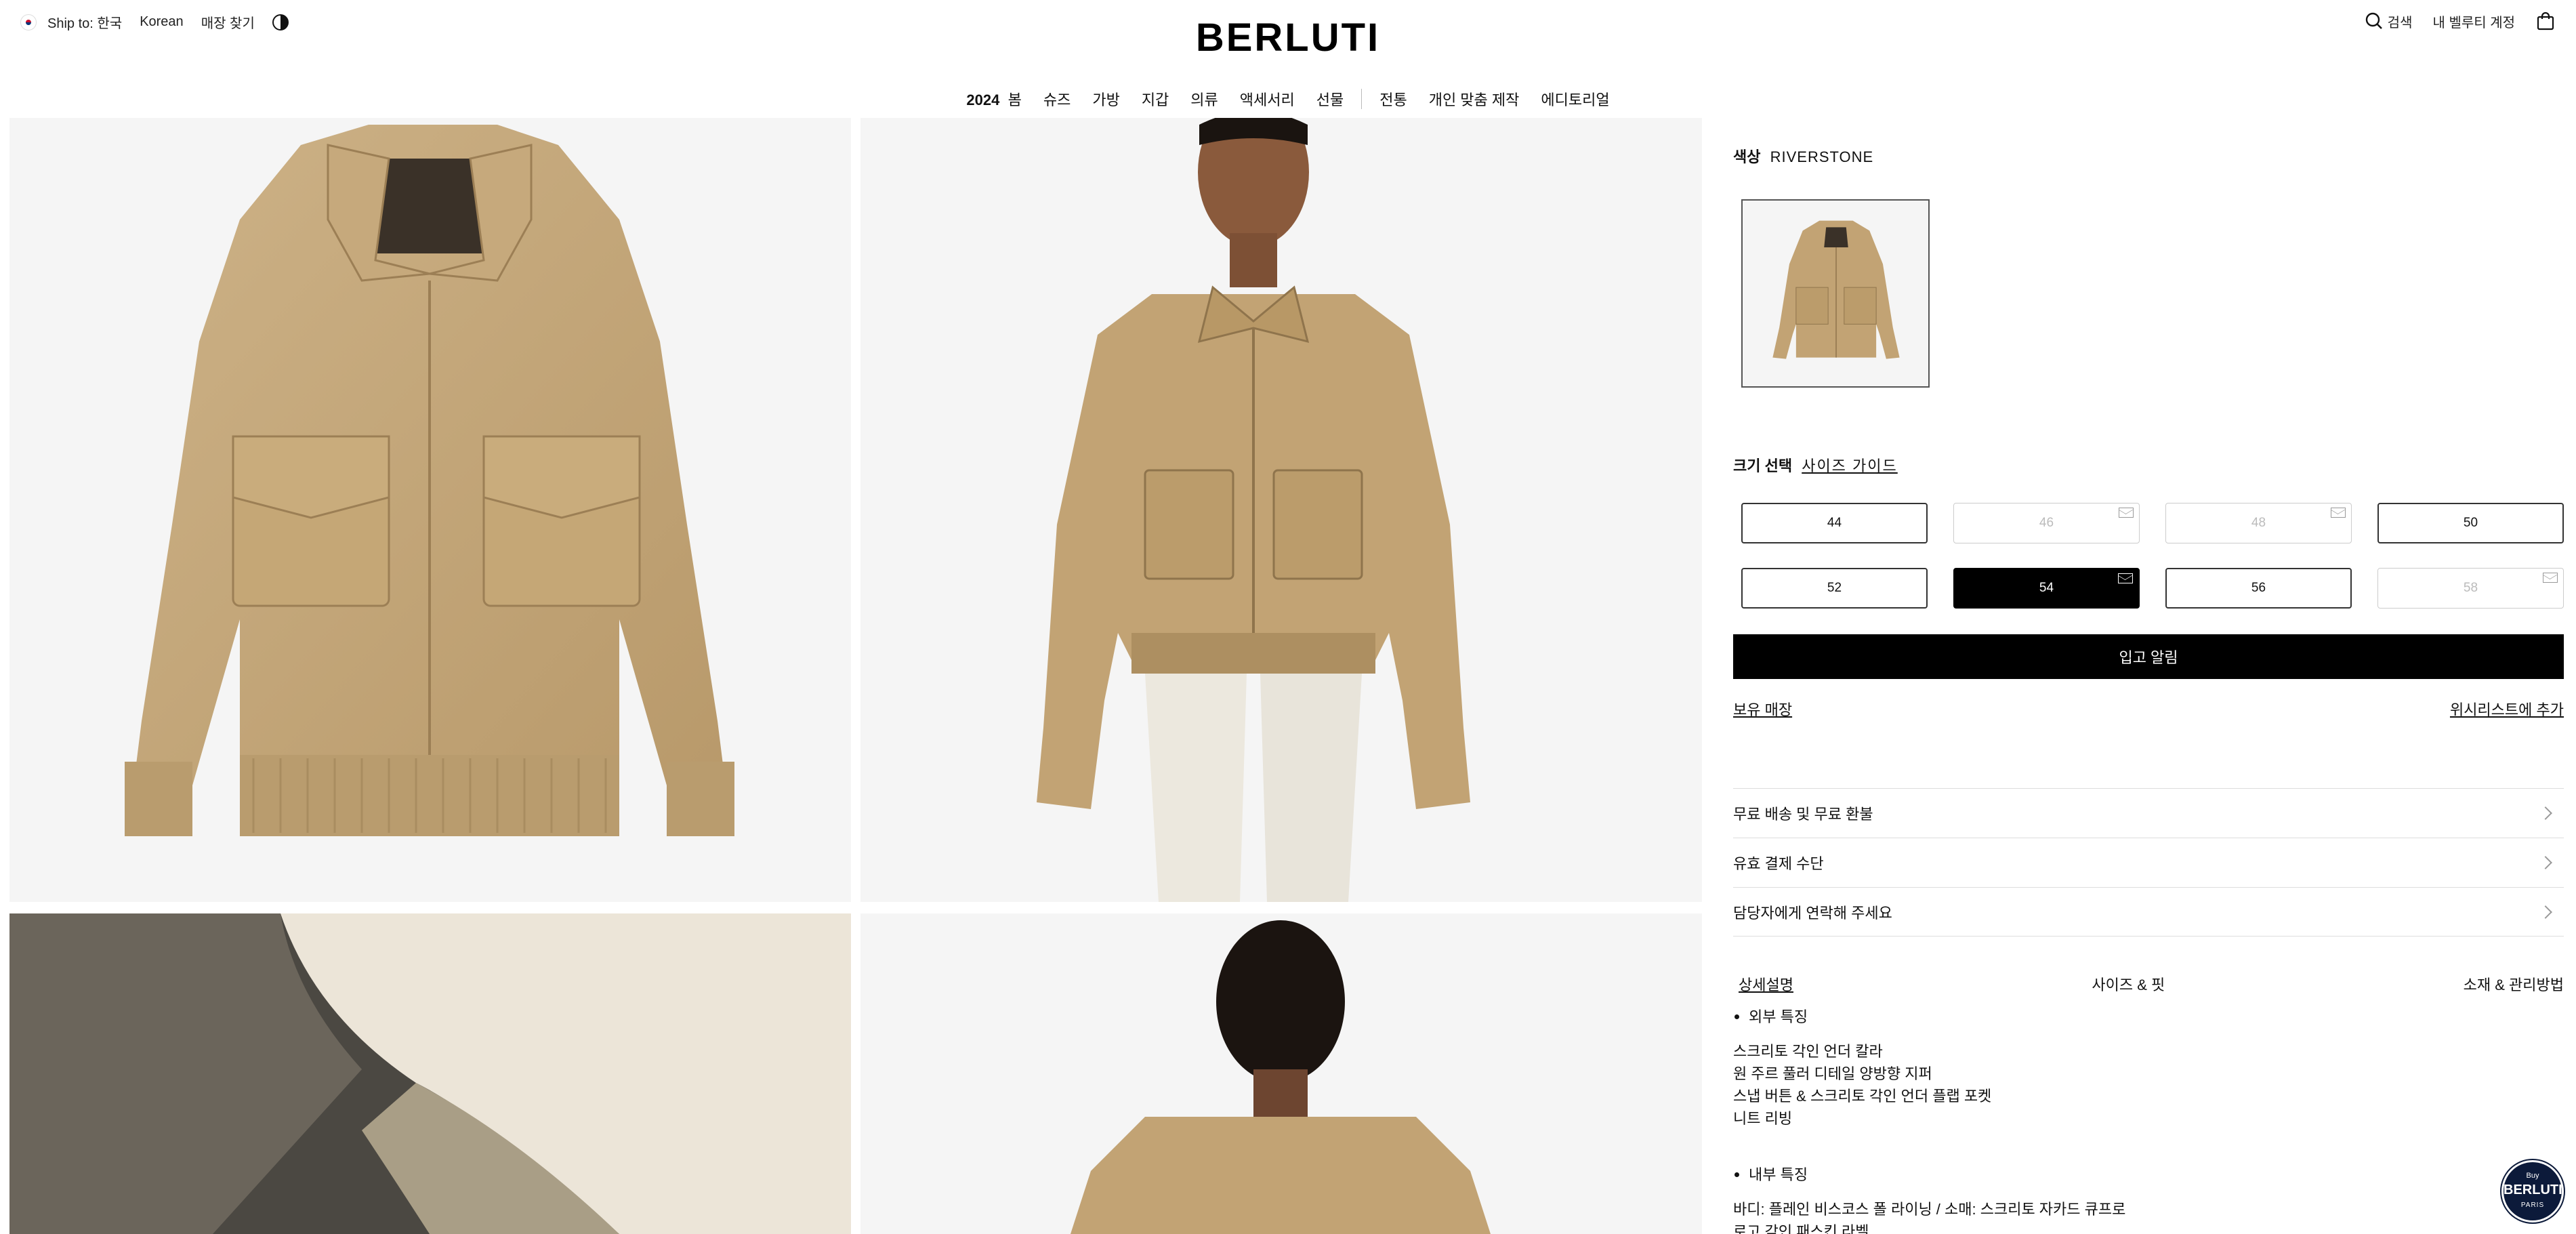  What do you see at coordinates (1105, 99) in the screenshot?
I see `nav-item-bags: 가방` at bounding box center [1105, 99].